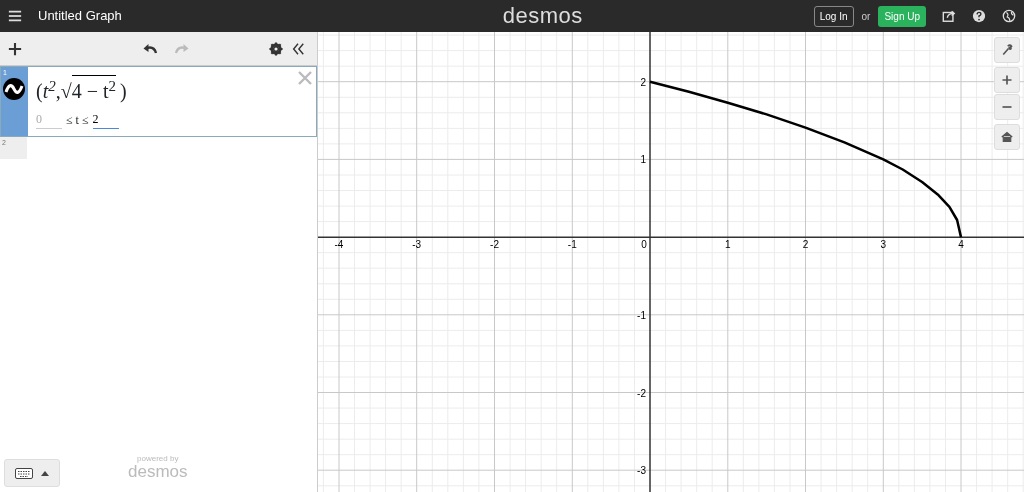 The width and height of the screenshot is (1024, 492). What do you see at coordinates (883, 245) in the screenshot?
I see `x-tick-label: 3` at bounding box center [883, 245].